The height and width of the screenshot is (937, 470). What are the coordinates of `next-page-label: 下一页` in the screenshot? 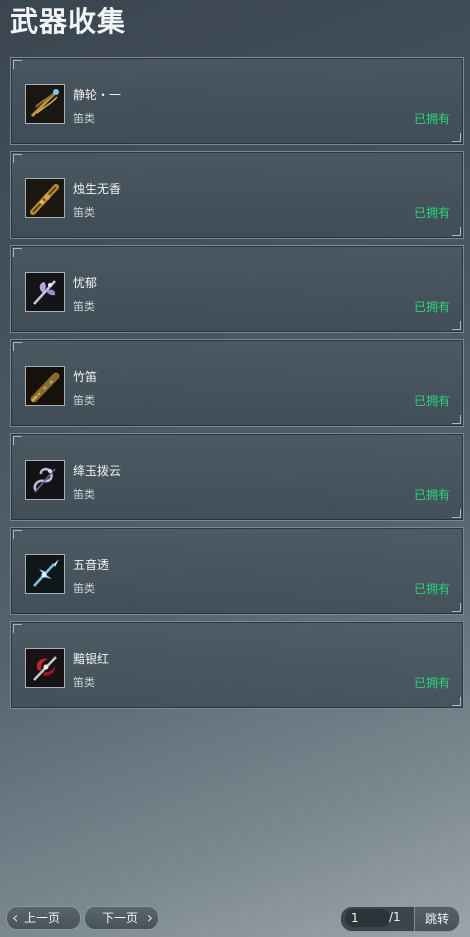 It's located at (120, 918).